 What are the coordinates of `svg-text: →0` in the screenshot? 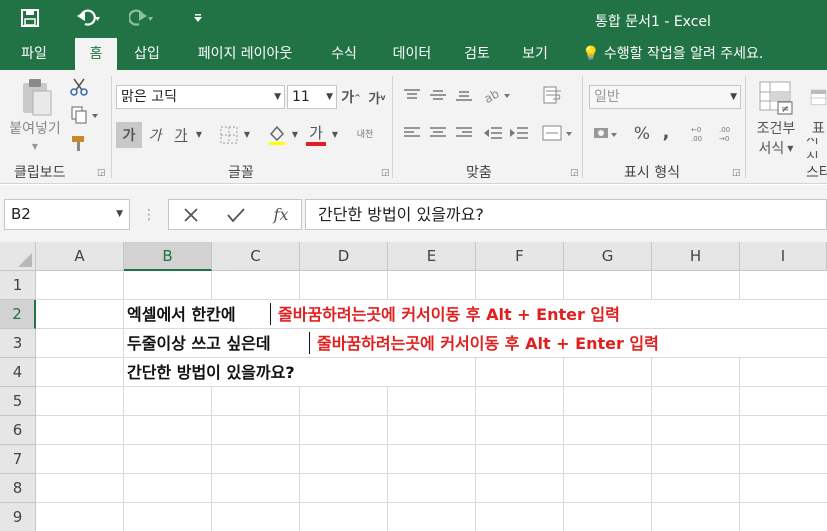 It's located at (724, 139).